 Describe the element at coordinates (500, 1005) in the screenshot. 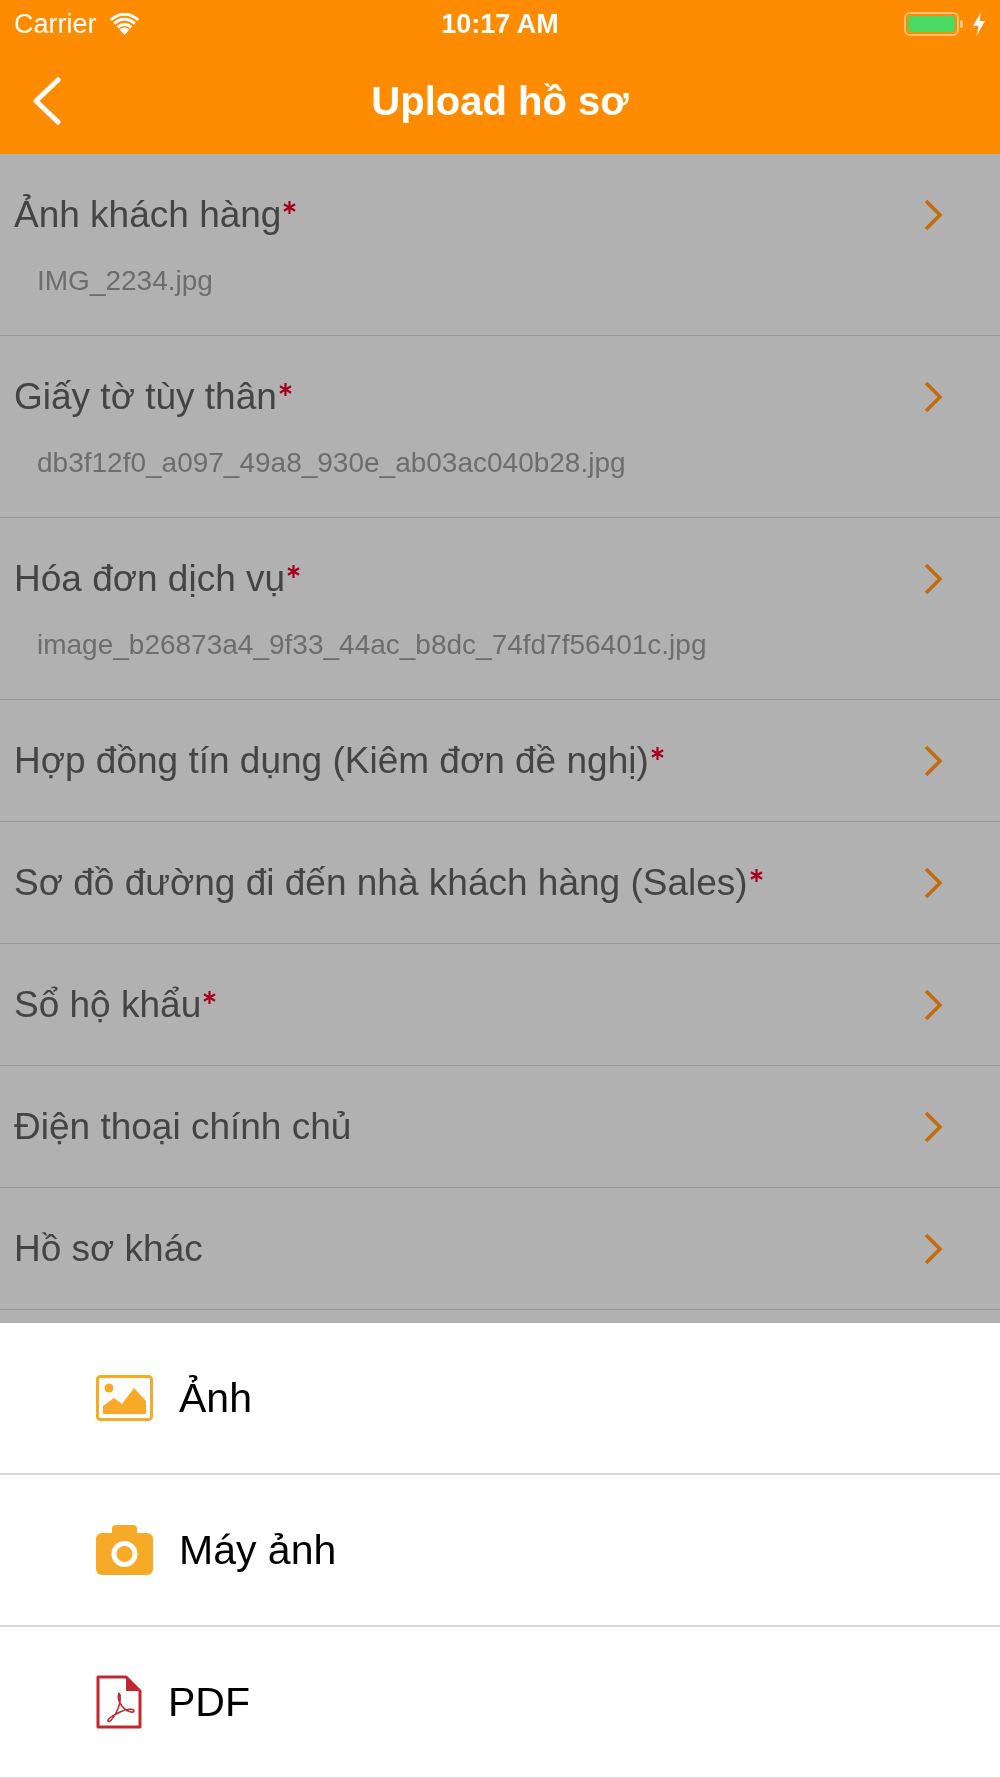

I see `document-row: Sổ hộ khẩu` at that location.